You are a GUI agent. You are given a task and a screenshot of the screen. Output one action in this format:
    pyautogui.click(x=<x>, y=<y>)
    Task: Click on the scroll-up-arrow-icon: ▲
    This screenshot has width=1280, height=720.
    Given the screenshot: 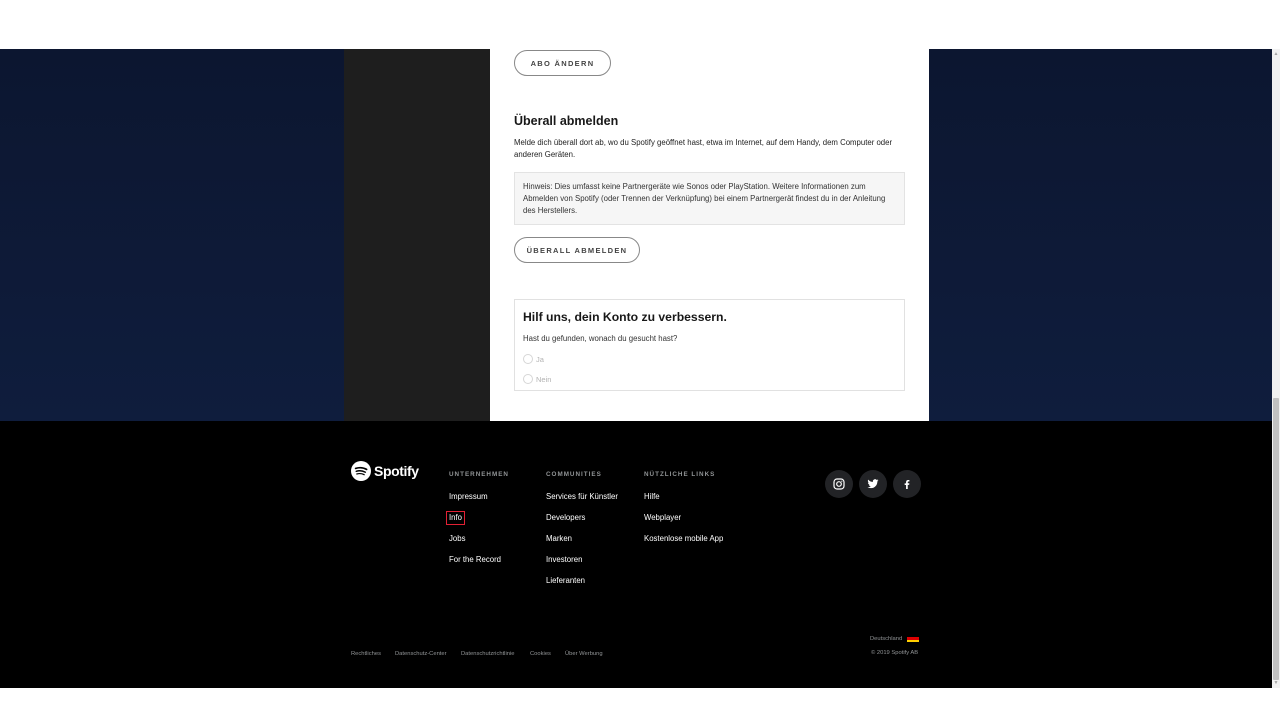 What is the action you would take?
    pyautogui.click(x=1276, y=54)
    